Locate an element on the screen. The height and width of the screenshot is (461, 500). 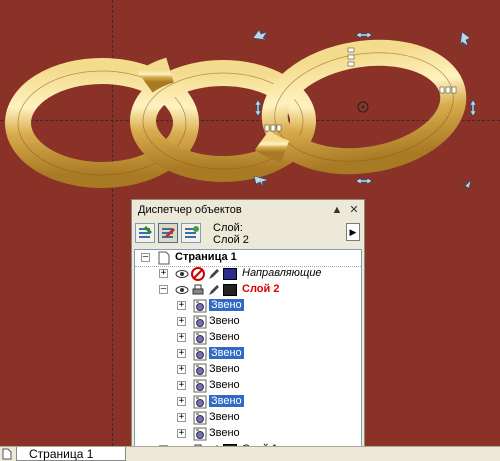
properties-icon is located at coordinates (145, 232).